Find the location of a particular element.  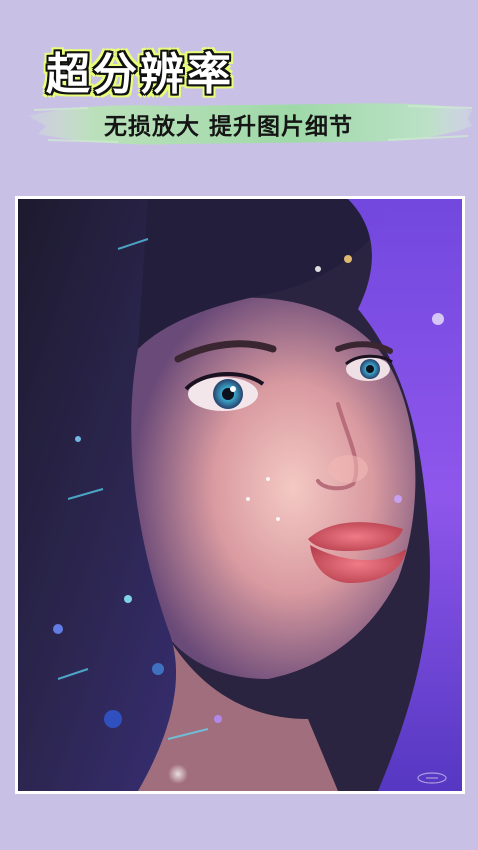

headline-title: 超分辨率 is located at coordinates (140, 74).